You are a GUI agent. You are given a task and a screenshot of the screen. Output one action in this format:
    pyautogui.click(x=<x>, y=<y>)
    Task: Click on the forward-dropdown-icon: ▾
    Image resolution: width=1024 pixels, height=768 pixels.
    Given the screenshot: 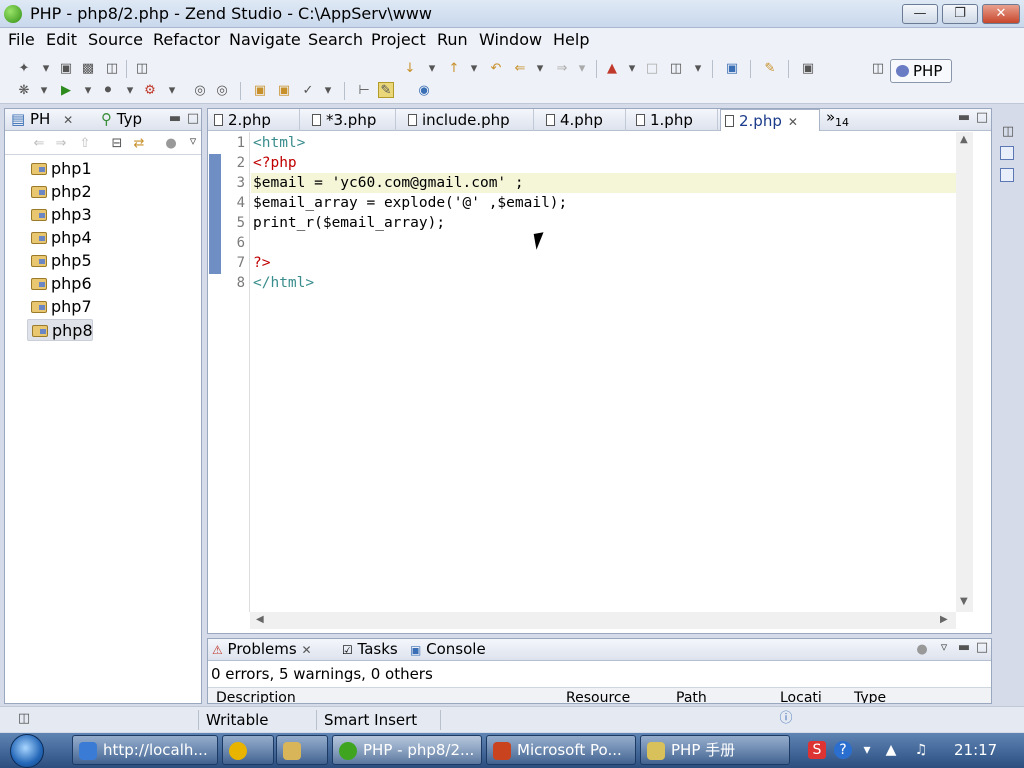 What is the action you would take?
    pyautogui.click(x=582, y=69)
    